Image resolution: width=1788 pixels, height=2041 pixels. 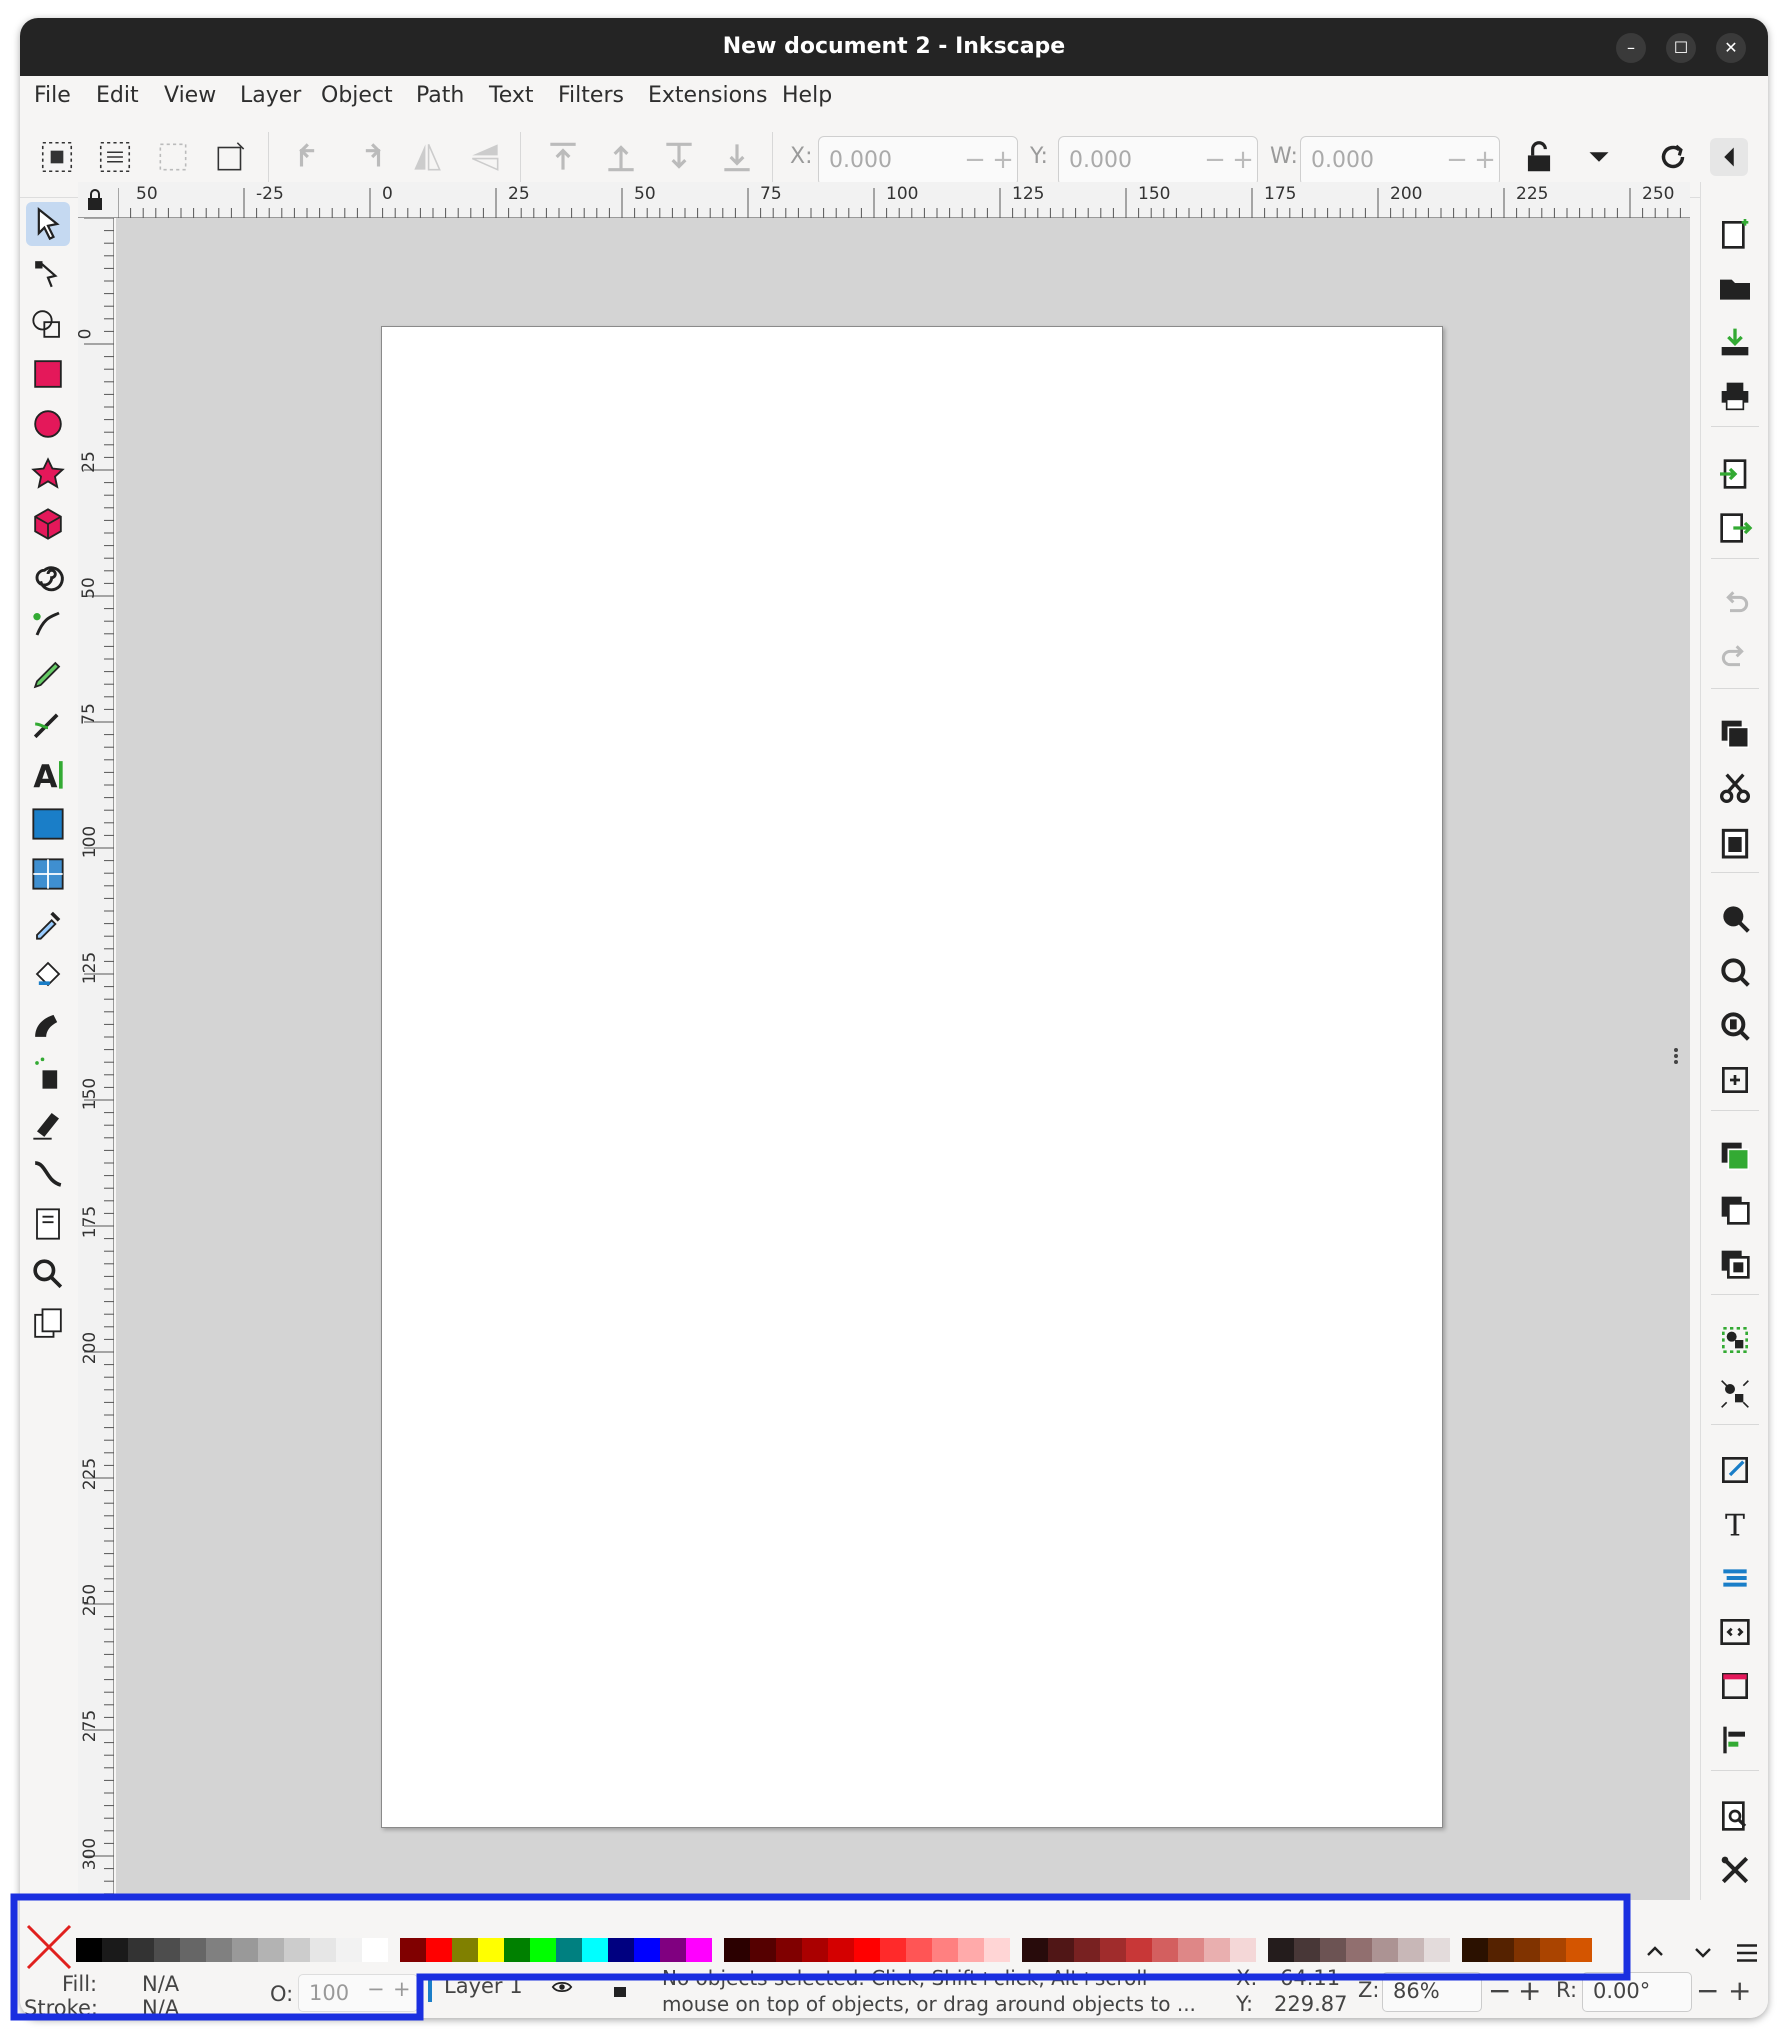 I want to click on calligraphy-tool-icon, so click(x=48, y=724).